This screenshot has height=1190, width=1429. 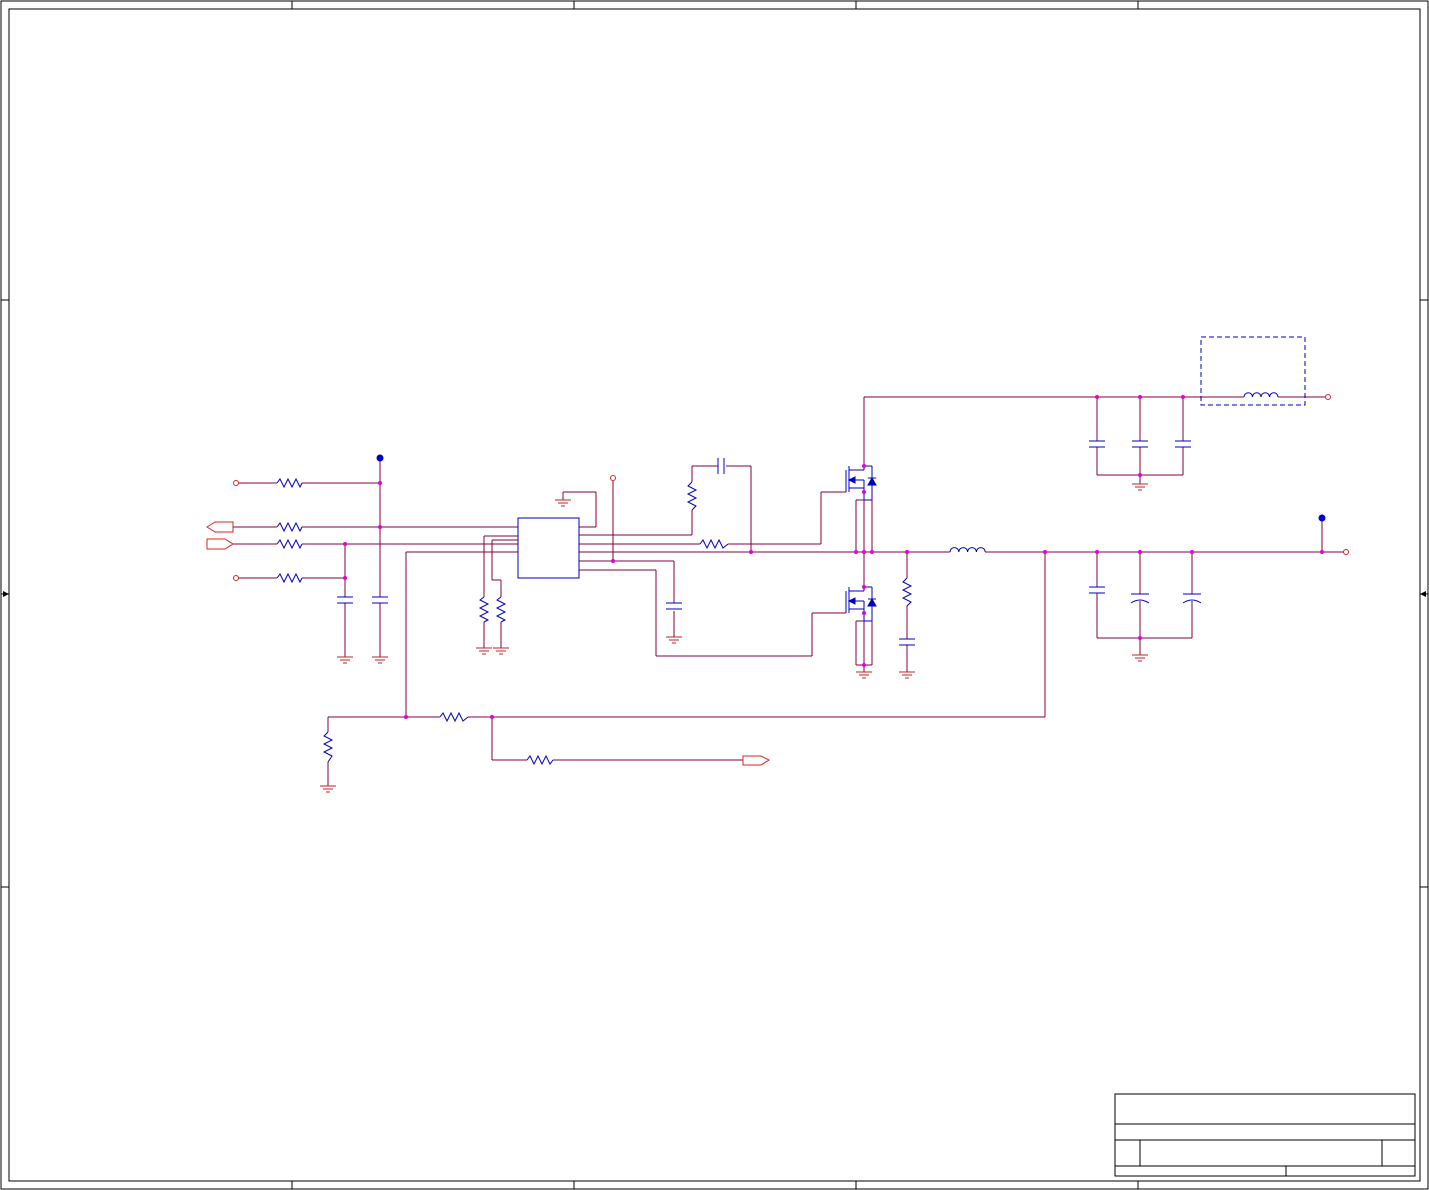 What do you see at coordinates (220, 544) in the screenshot?
I see `off-page-connector-input` at bounding box center [220, 544].